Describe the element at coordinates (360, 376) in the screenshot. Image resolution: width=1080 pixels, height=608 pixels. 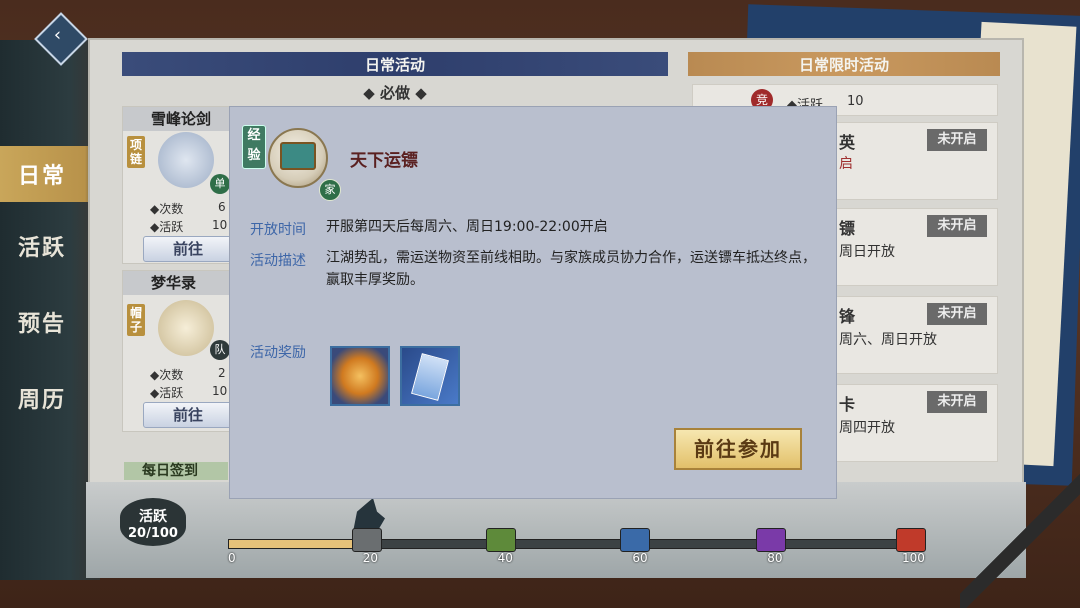
I see `golden-orb-icon` at that location.